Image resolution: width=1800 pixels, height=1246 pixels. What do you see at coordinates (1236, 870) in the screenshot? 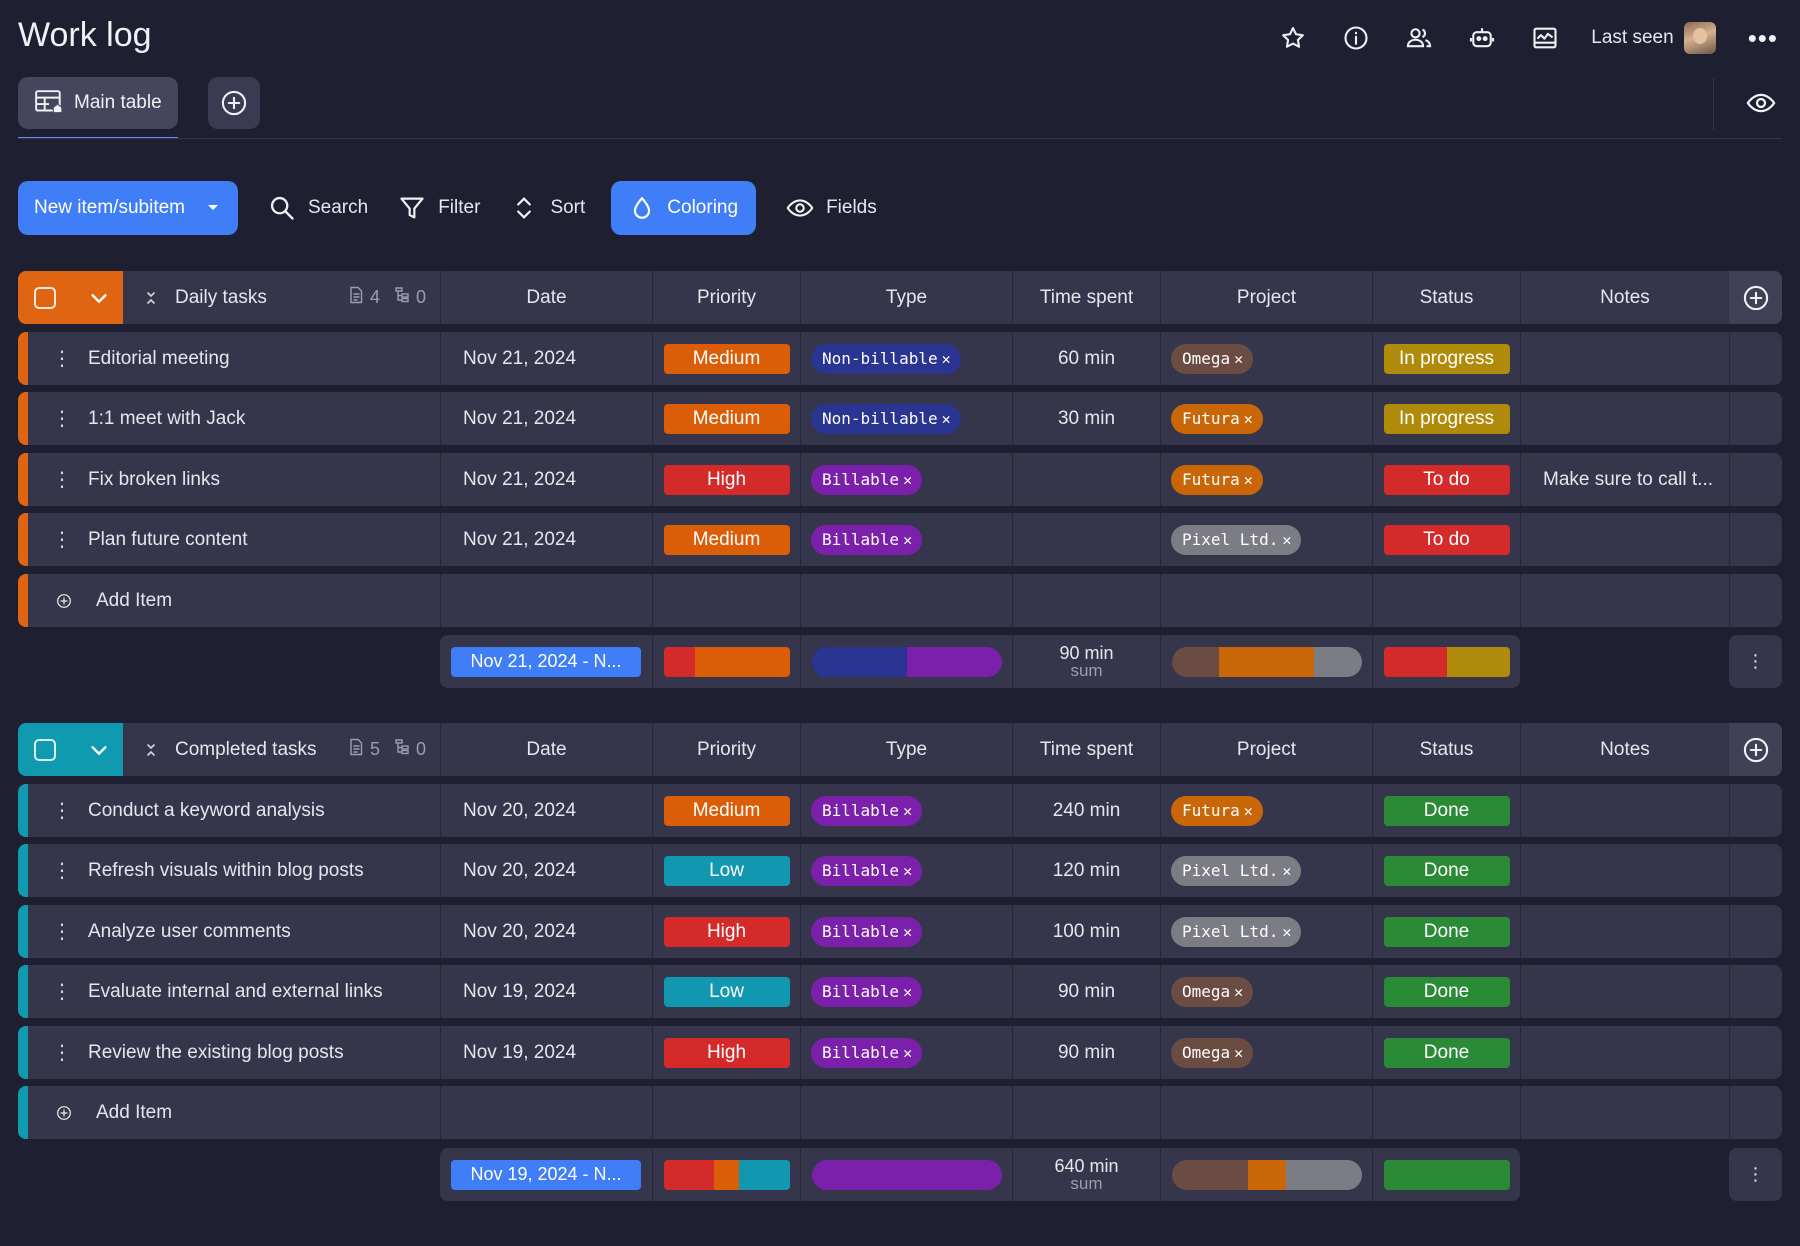
I see `project-tag: Pixel Ltd. ✕` at bounding box center [1236, 870].